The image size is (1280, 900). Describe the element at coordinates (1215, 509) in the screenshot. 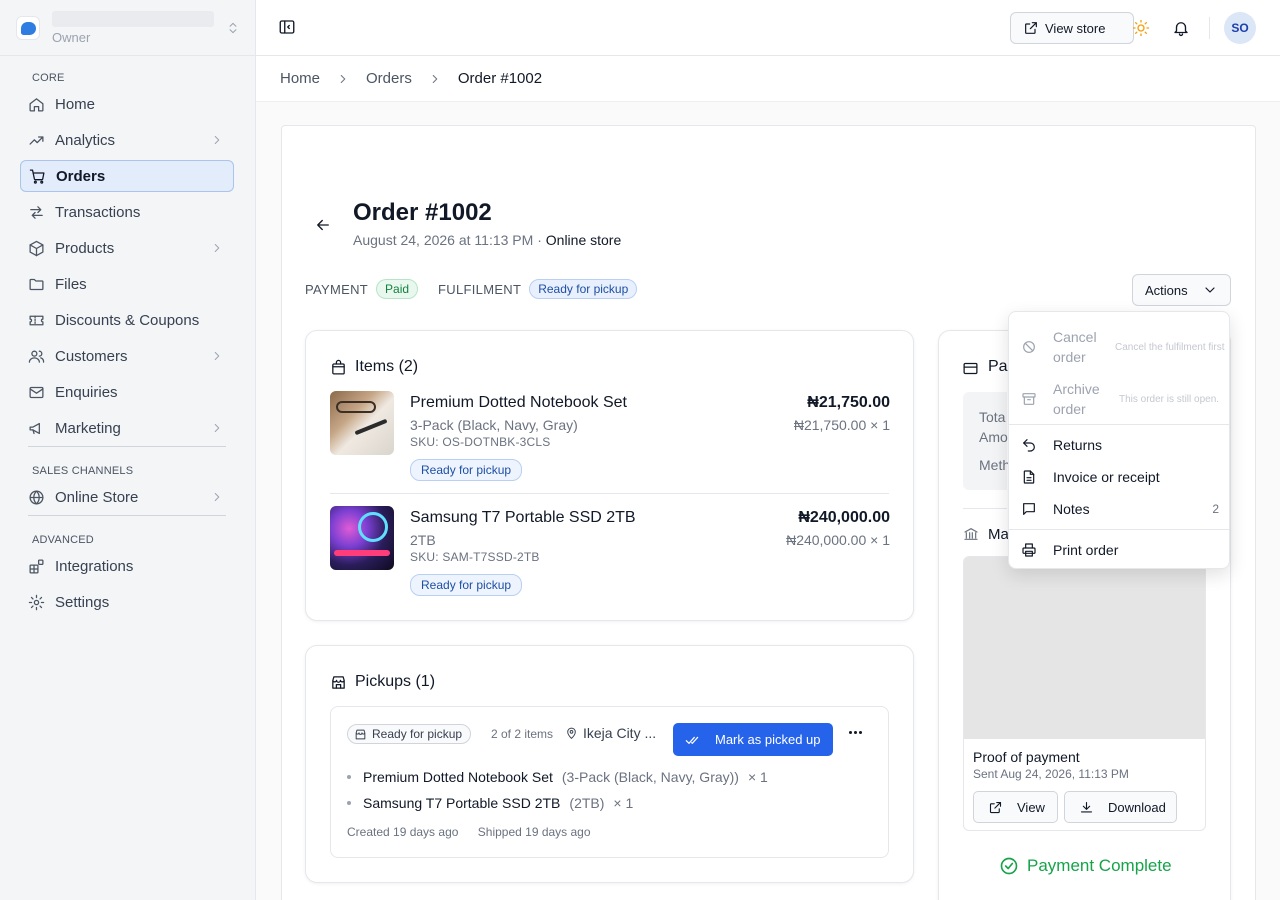

I see `notes-count: 2` at that location.